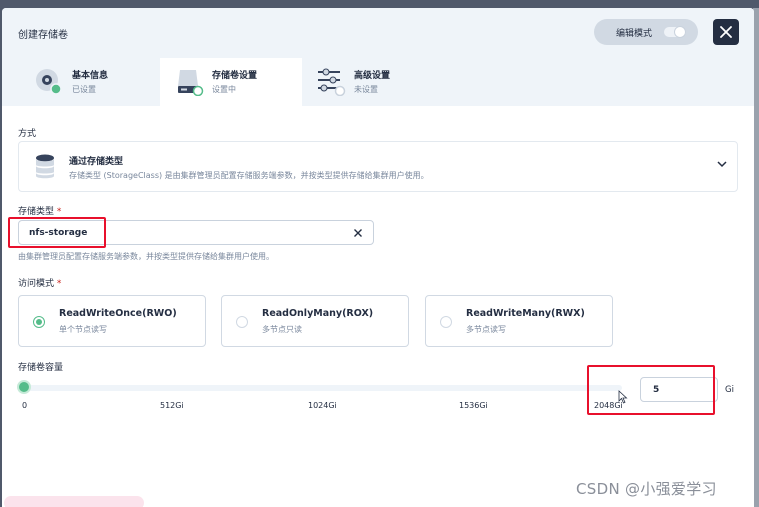 This screenshot has width=759, height=507. I want to click on access-mode-desc: 多节点读写, so click(486, 329).